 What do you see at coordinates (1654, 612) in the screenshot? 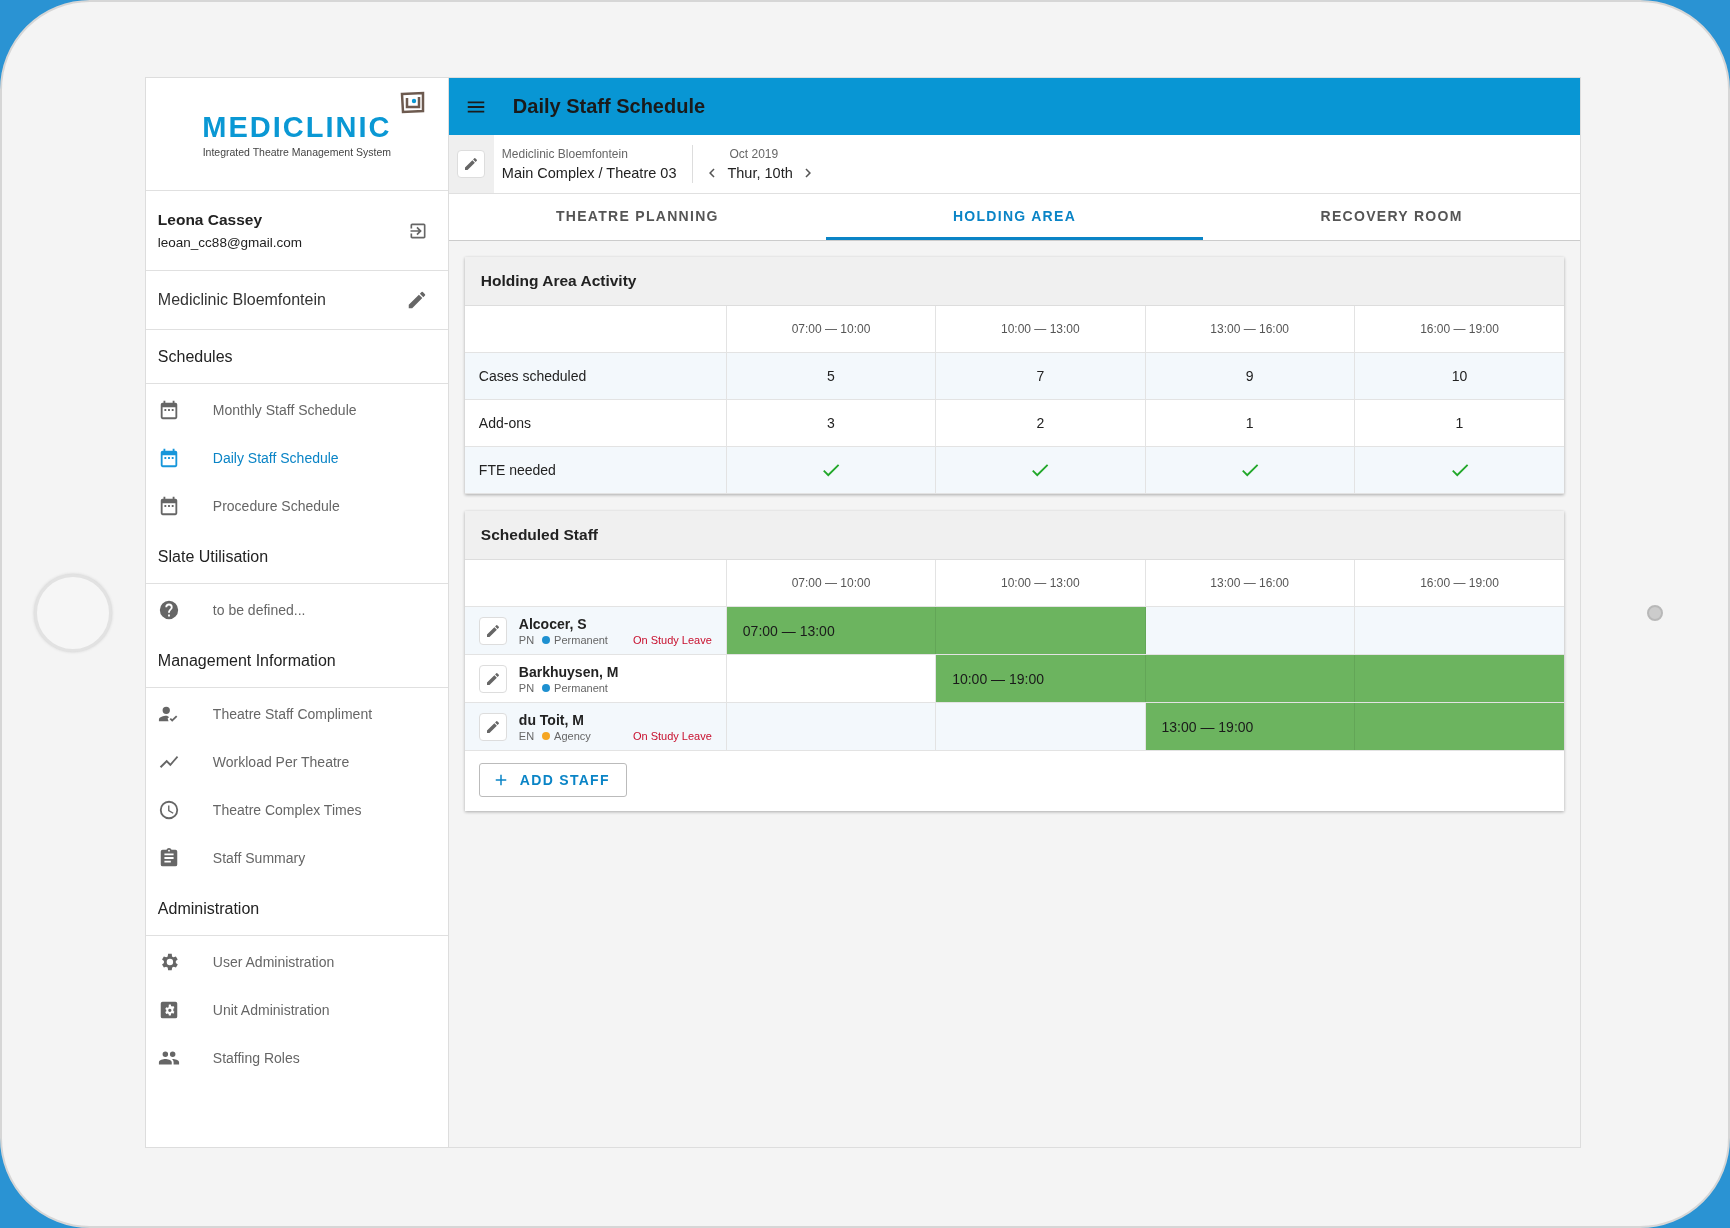
I see `camera-icon` at bounding box center [1654, 612].